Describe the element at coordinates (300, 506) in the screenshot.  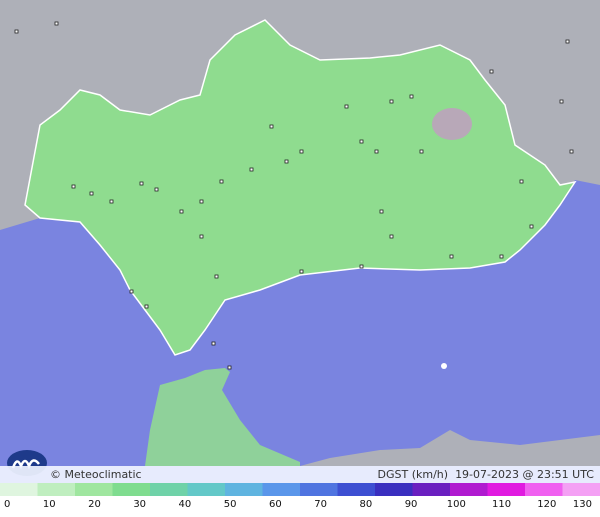
I see `legend-ticks: 0 10 20 30 40 50 60 70 80 90 100 110 120 130` at that location.